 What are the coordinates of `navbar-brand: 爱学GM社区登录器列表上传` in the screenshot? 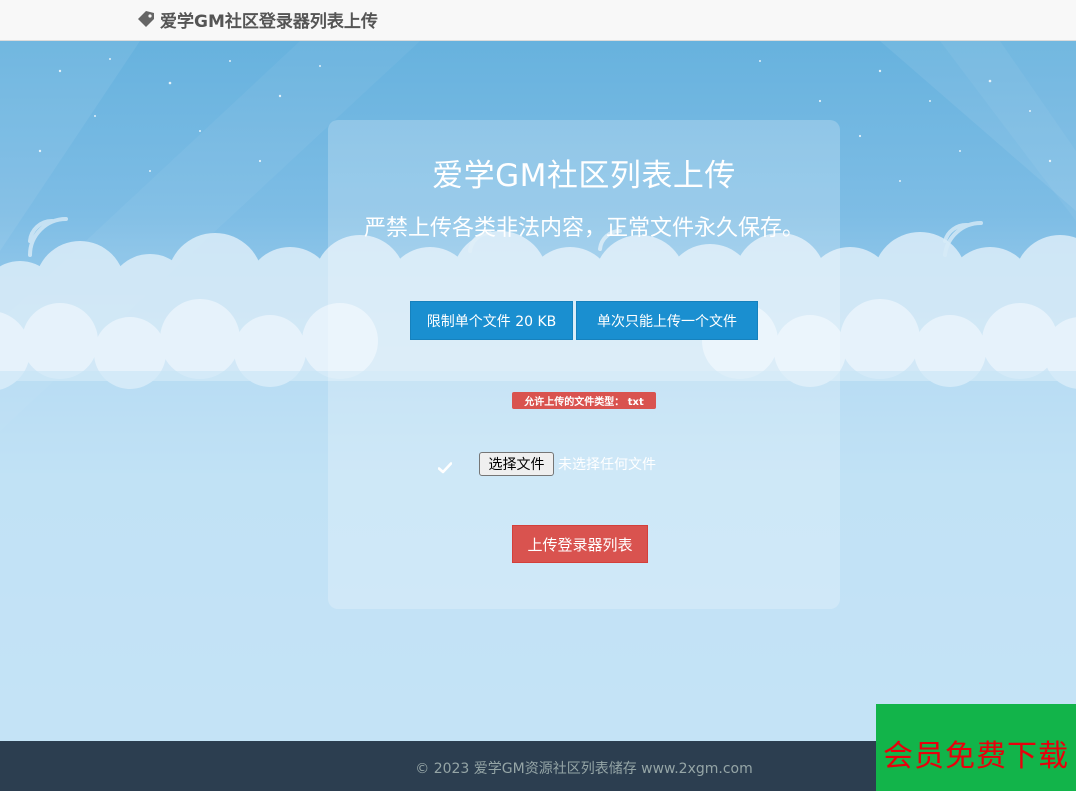 It's located at (257, 20).